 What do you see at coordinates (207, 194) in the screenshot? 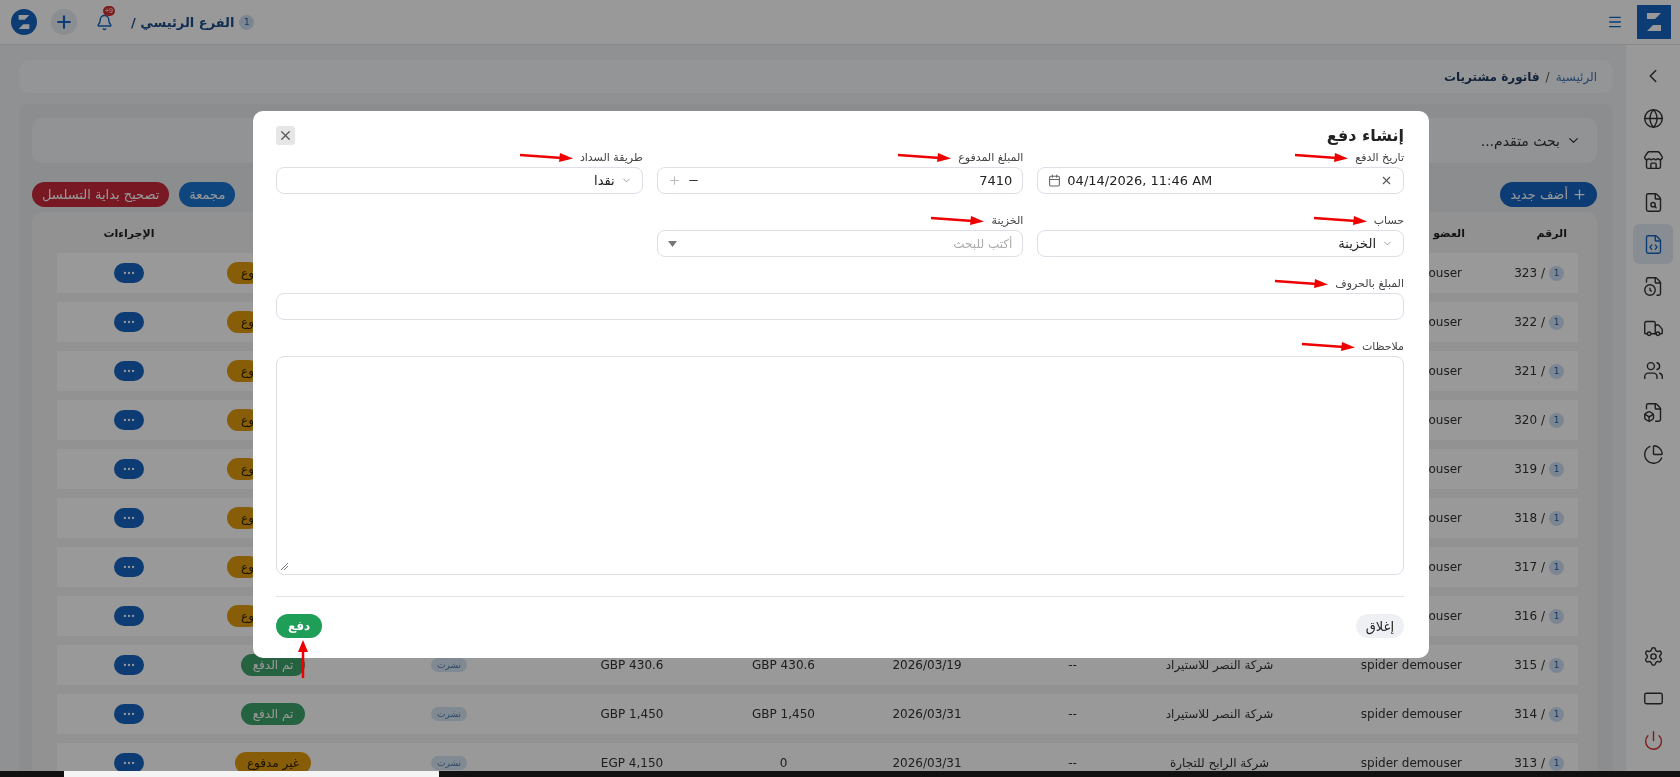
I see `bulk-button: مجمعة` at bounding box center [207, 194].